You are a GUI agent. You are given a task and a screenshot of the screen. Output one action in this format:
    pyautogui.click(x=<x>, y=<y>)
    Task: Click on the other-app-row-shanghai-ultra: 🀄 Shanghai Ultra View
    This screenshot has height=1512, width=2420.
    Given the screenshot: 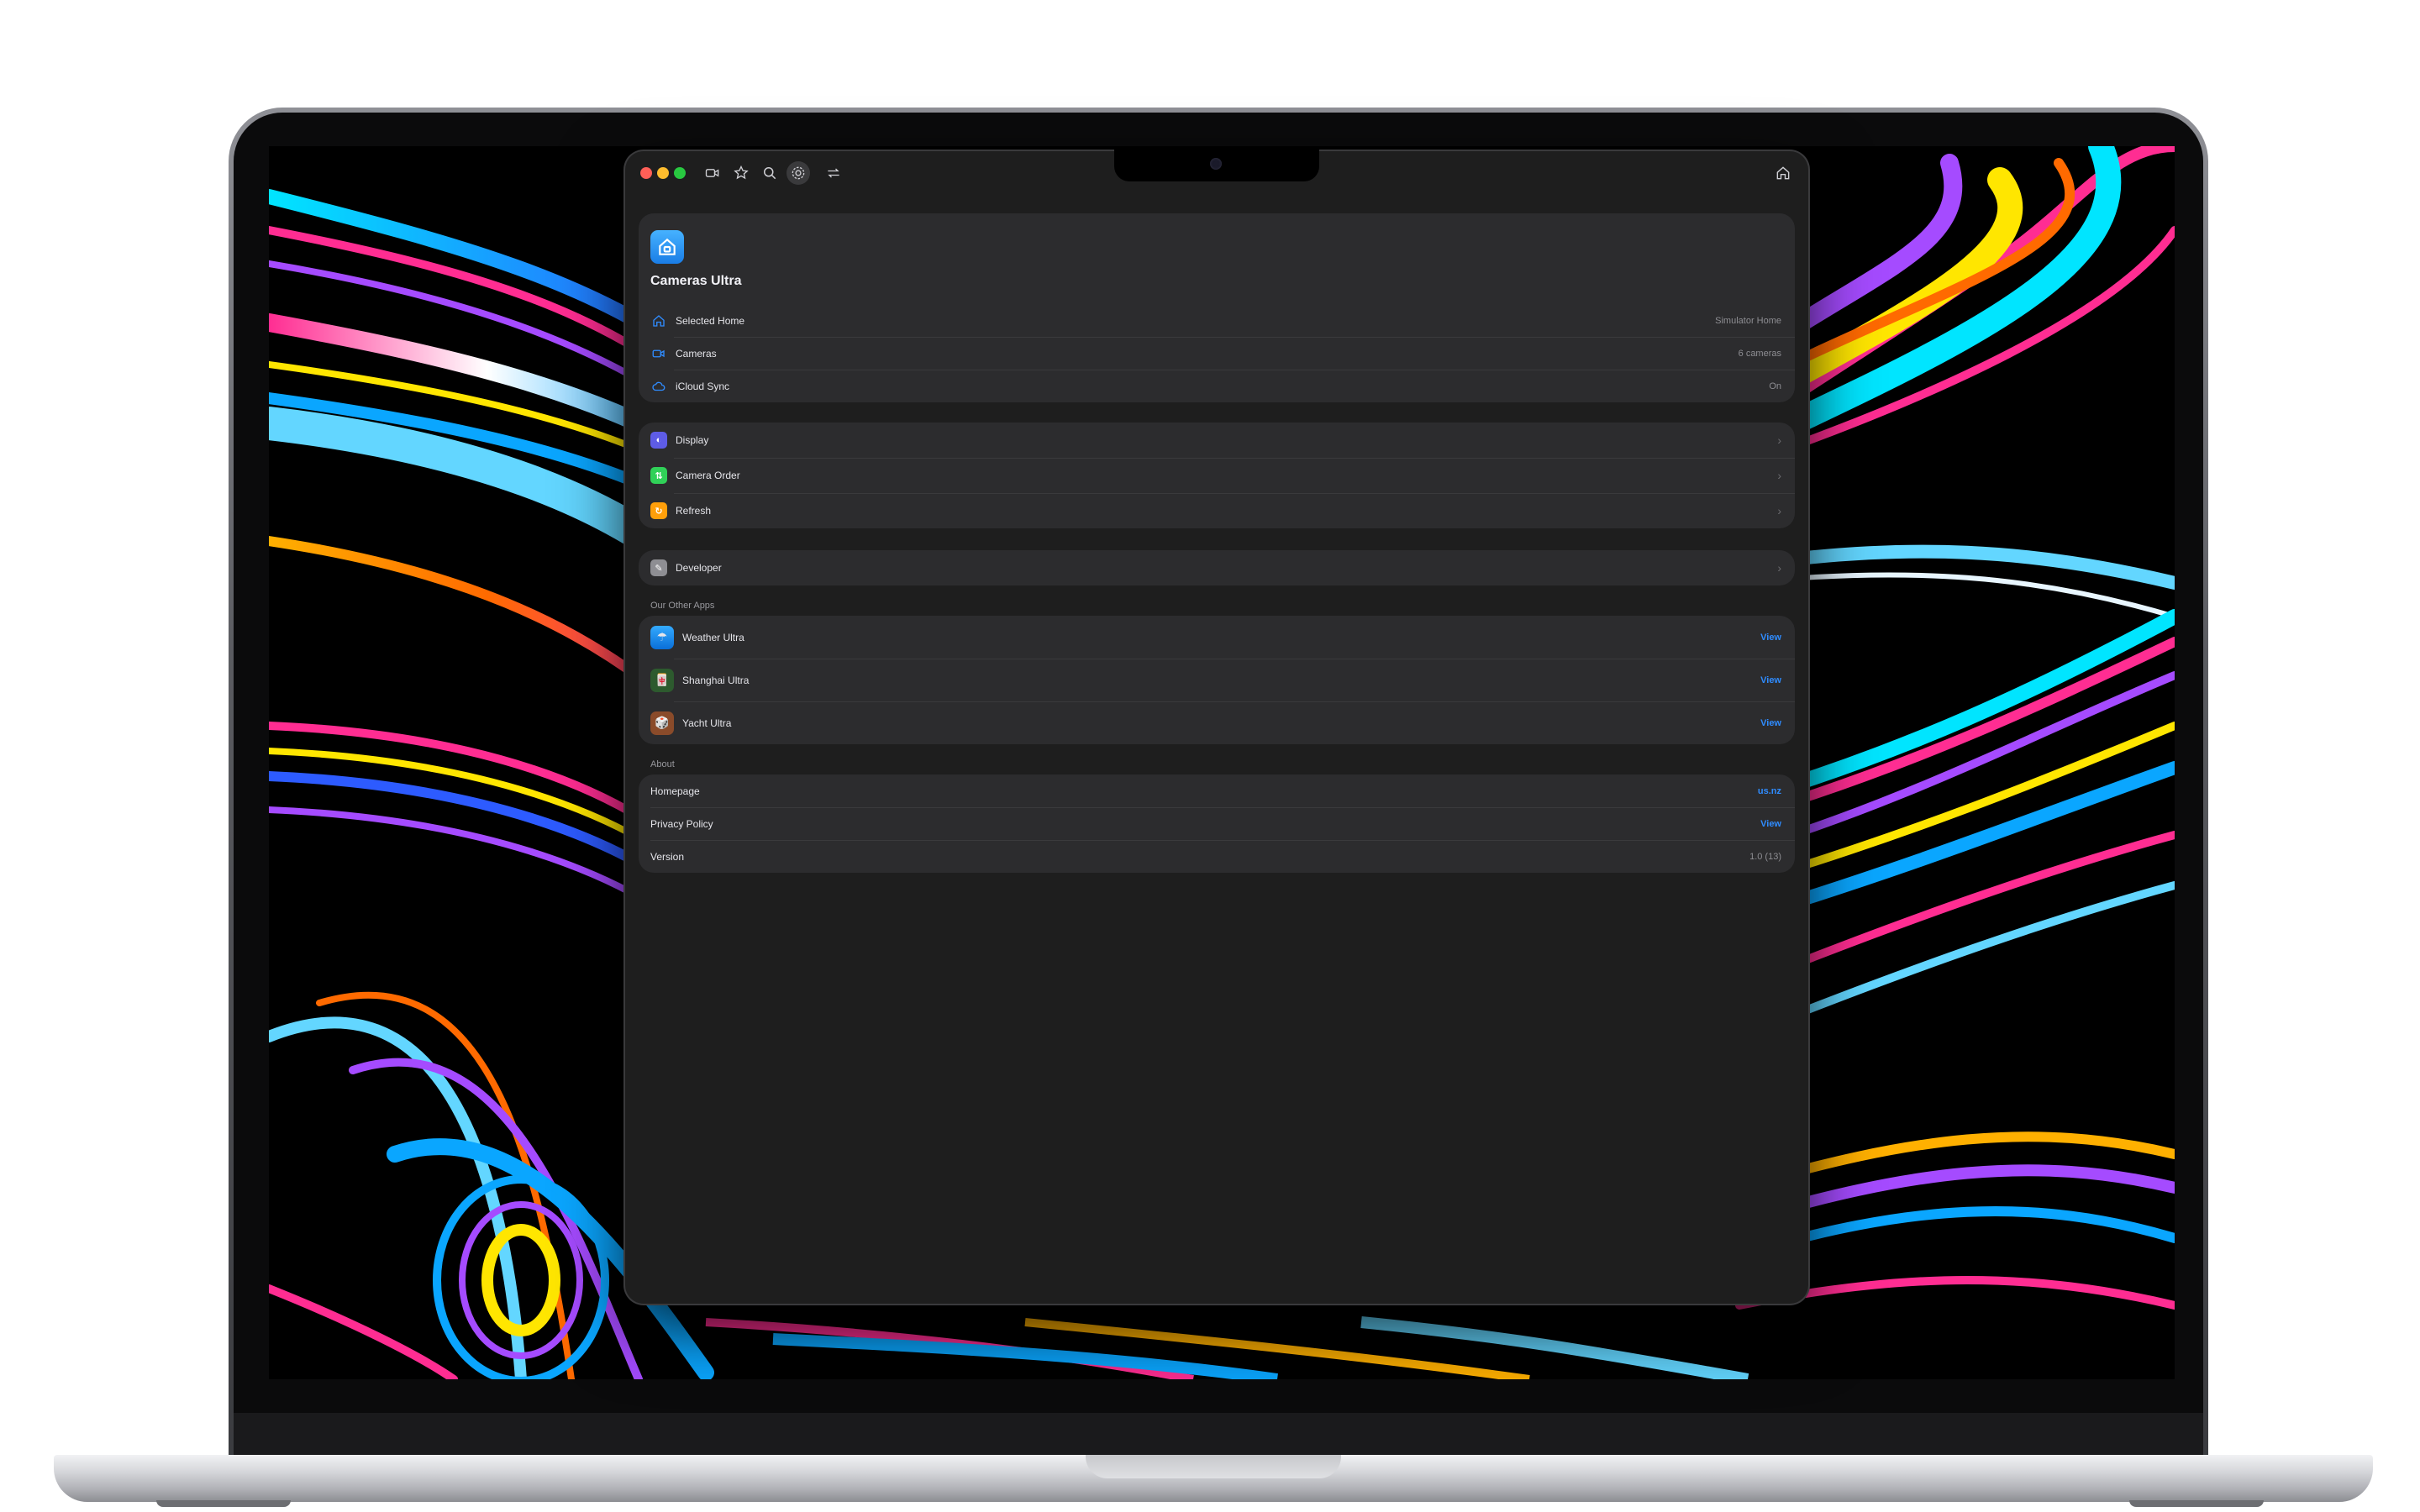 What is the action you would take?
    pyautogui.click(x=1217, y=680)
    